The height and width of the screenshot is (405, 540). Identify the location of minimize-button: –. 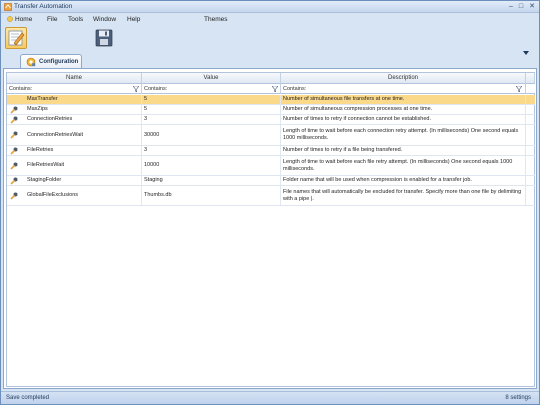
(511, 6).